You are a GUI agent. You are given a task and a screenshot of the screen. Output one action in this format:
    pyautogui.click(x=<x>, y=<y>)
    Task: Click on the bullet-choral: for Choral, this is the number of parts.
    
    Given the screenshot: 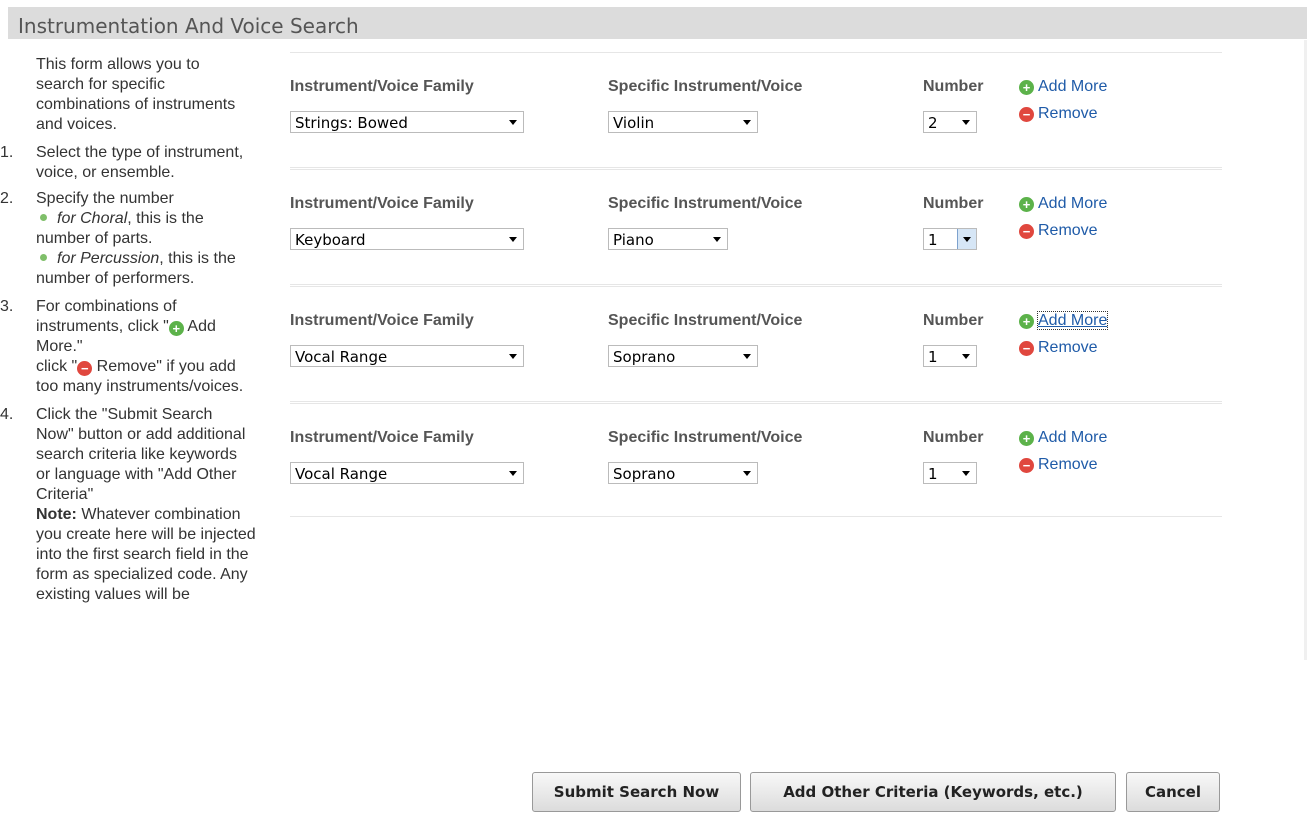 What is the action you would take?
    pyautogui.click(x=125, y=229)
    